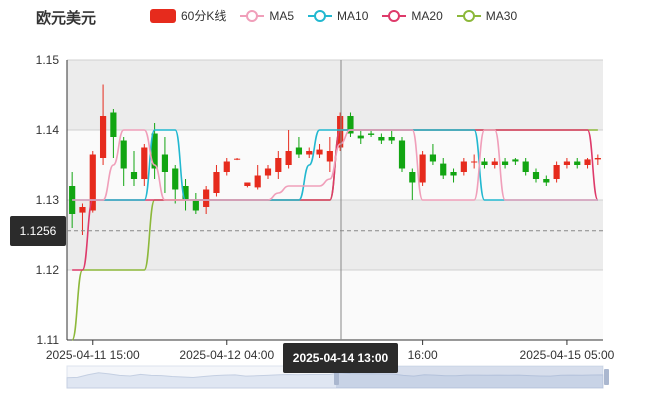 This screenshot has height=400, width=670. I want to click on y-tick-label: 1.14, so click(48, 130).